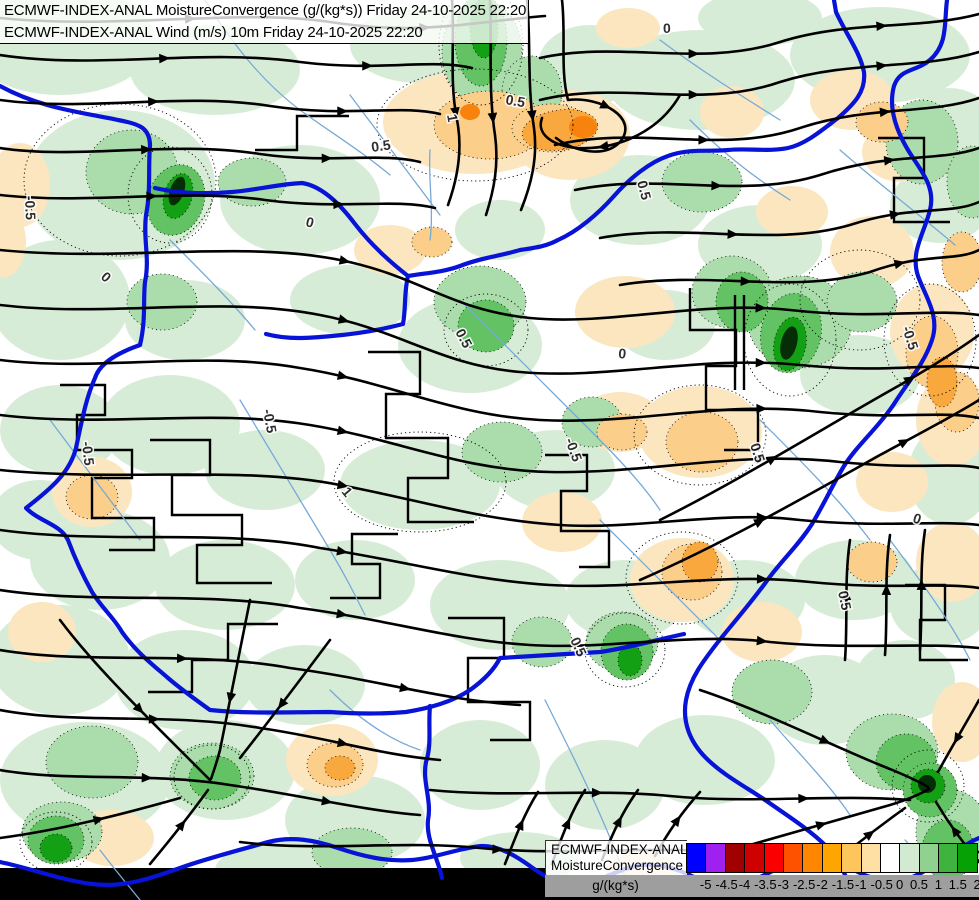 This screenshot has width=979, height=900. Describe the element at coordinates (619, 849) in the screenshot. I see `legend-model-label: ECMWF-INDEX-ANAL` at that location.